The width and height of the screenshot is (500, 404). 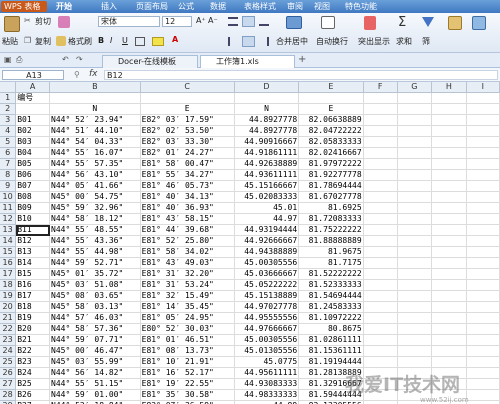 What do you see at coordinates (267, 142) in the screenshot?
I see `cell: 44.90916667` at bounding box center [267, 142].